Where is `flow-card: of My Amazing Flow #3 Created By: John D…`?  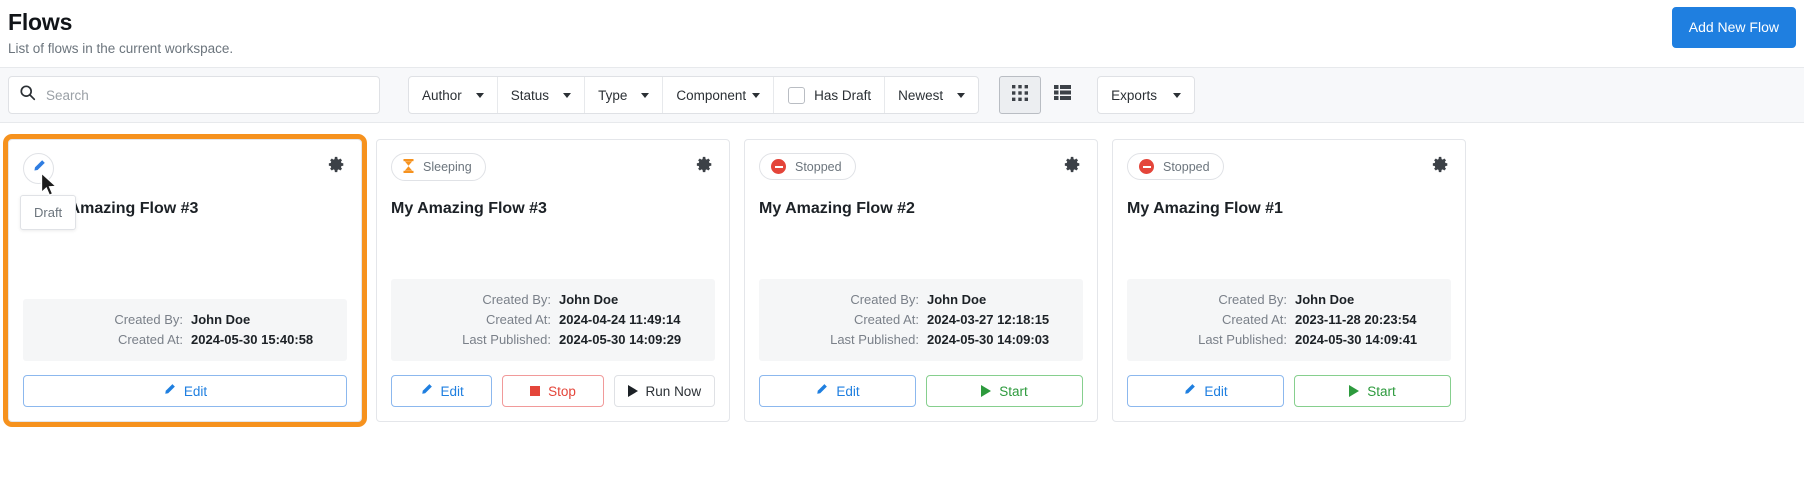 flow-card: of My Amazing Flow #3 Created By: John D… is located at coordinates (185, 280).